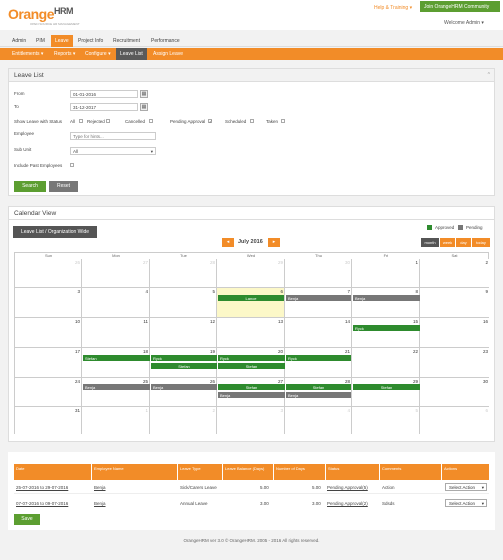  What do you see at coordinates (386, 363) in the screenshot?
I see `day-cell: 22` at bounding box center [386, 363].